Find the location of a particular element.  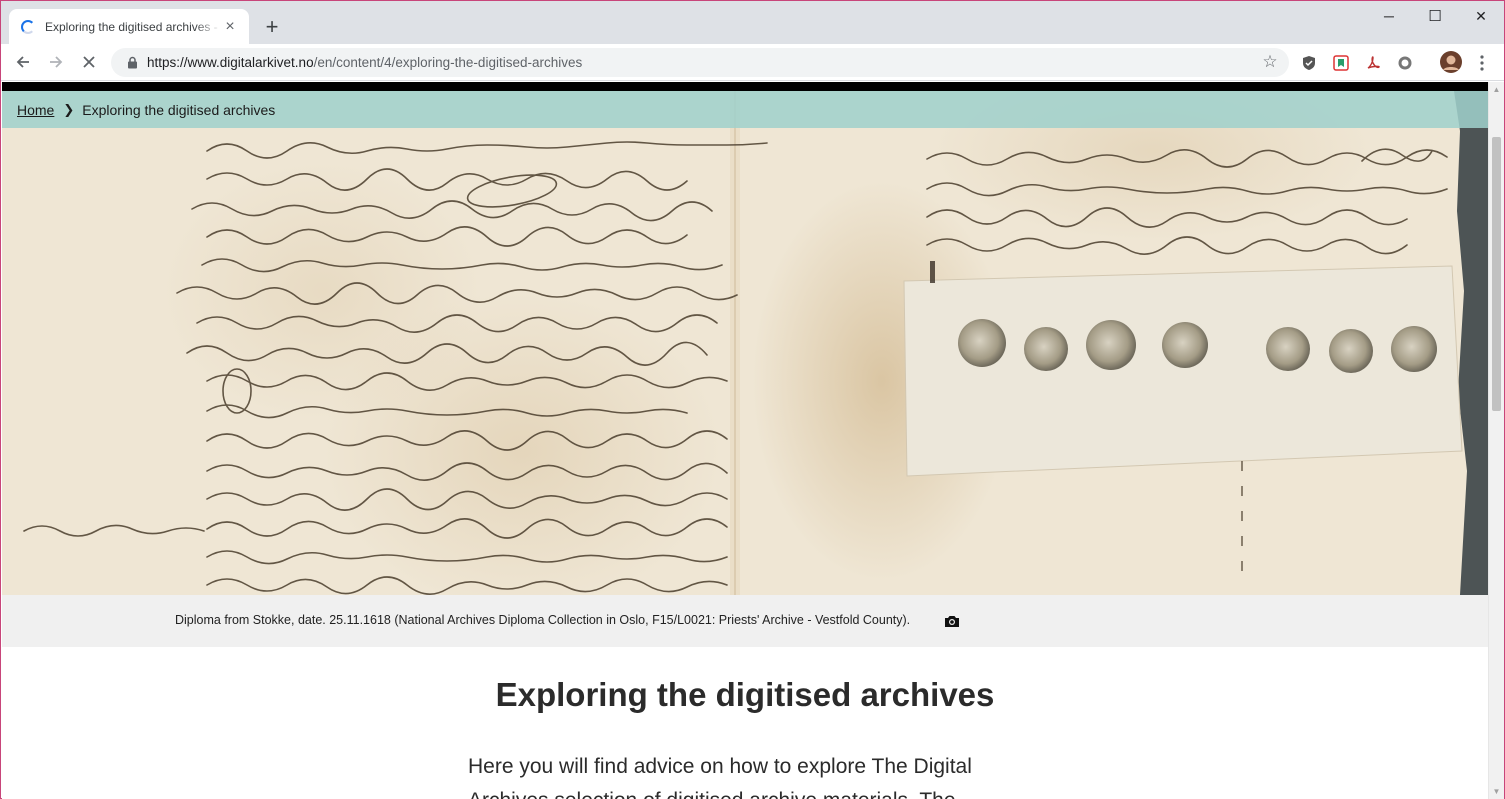

stop-icon is located at coordinates (89, 62).